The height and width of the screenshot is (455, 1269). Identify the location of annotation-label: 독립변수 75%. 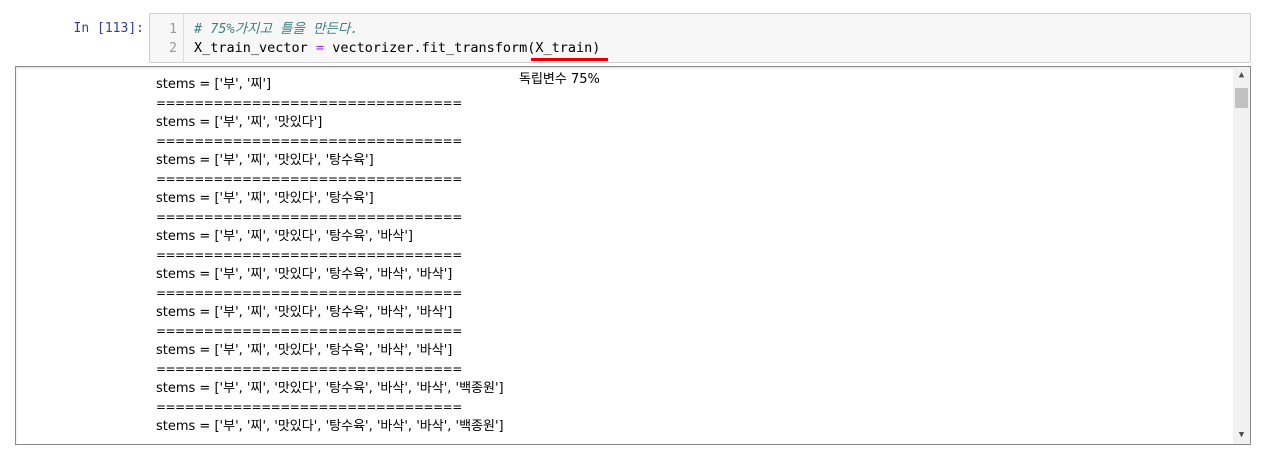
(559, 79).